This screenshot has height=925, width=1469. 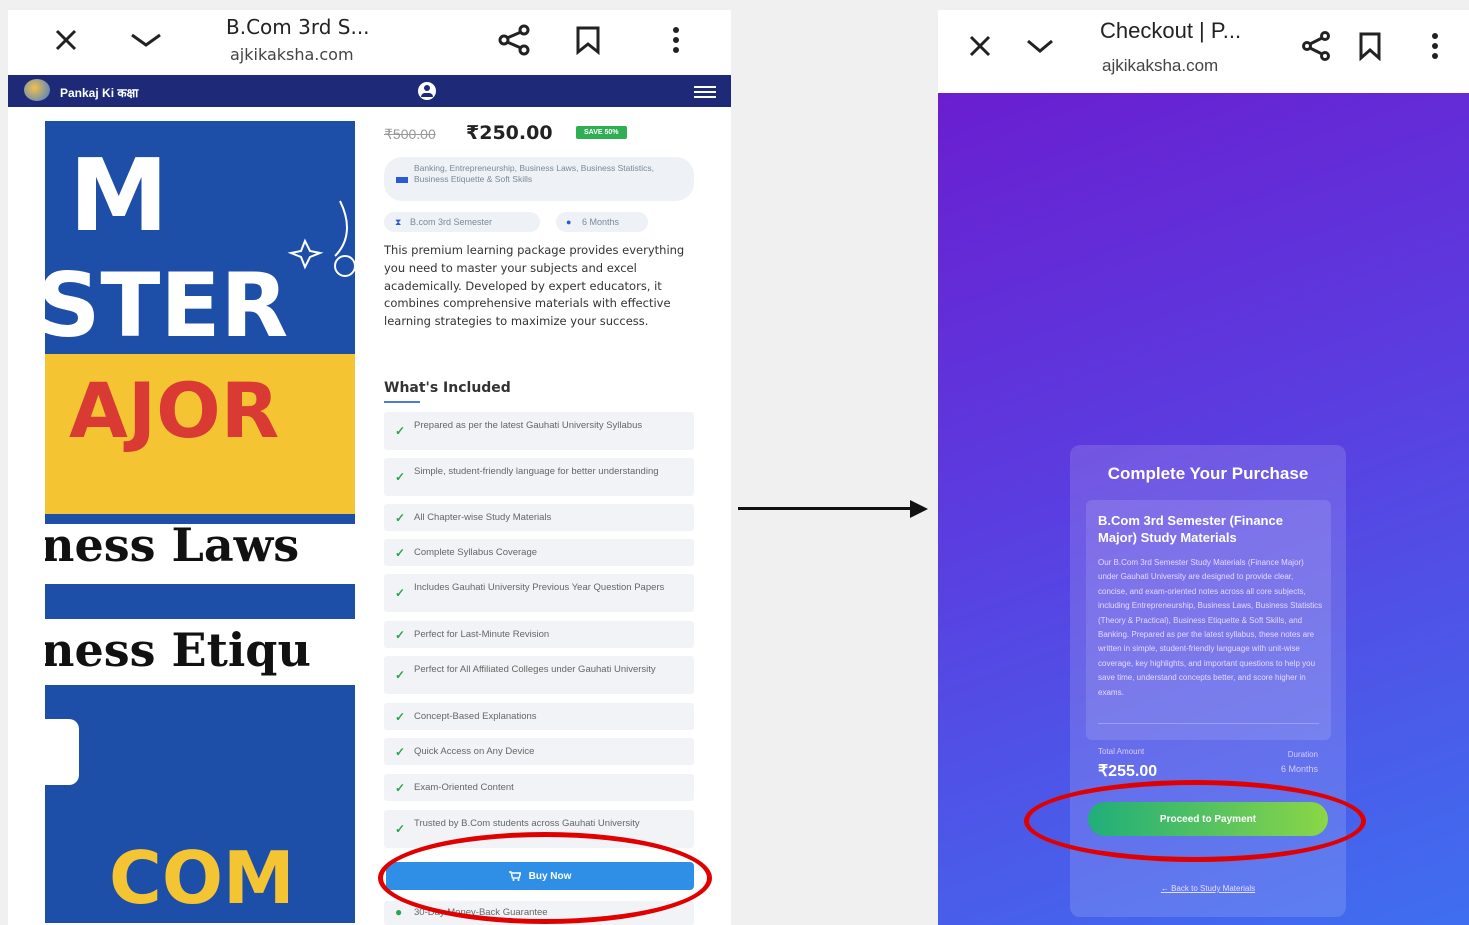 I want to click on hero-text-5: ness Etiqu, so click(x=178, y=650).